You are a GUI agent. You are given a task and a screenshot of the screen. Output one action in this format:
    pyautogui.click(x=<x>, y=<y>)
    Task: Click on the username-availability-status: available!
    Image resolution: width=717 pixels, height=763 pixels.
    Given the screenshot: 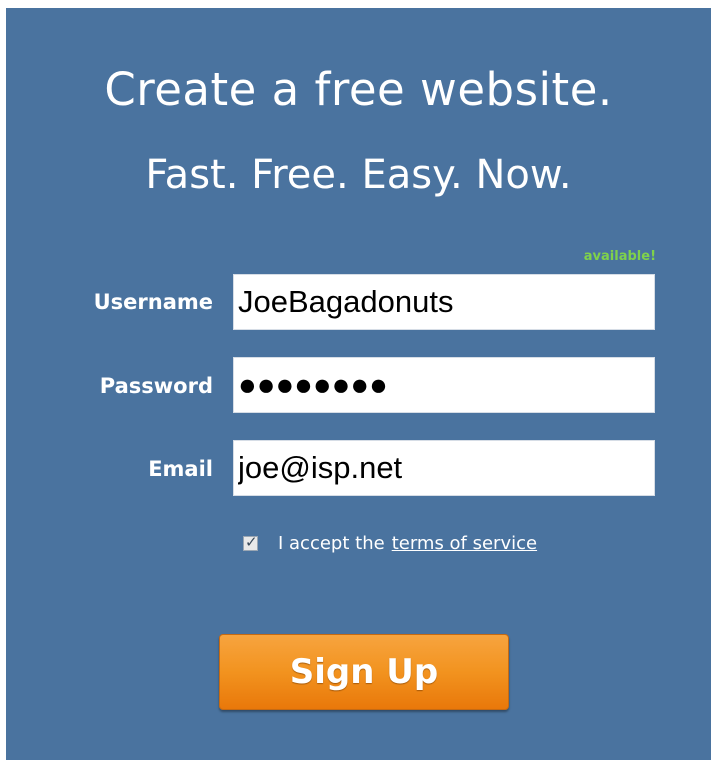 What is the action you would take?
    pyautogui.click(x=619, y=256)
    